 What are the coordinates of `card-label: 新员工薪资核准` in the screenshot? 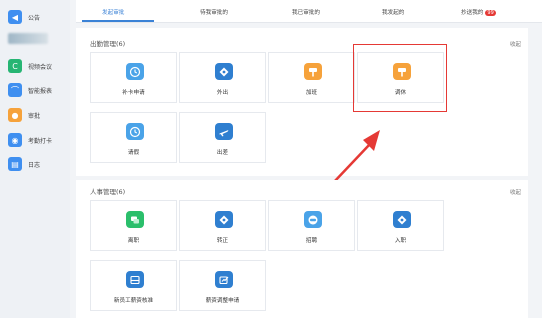 It's located at (133, 301).